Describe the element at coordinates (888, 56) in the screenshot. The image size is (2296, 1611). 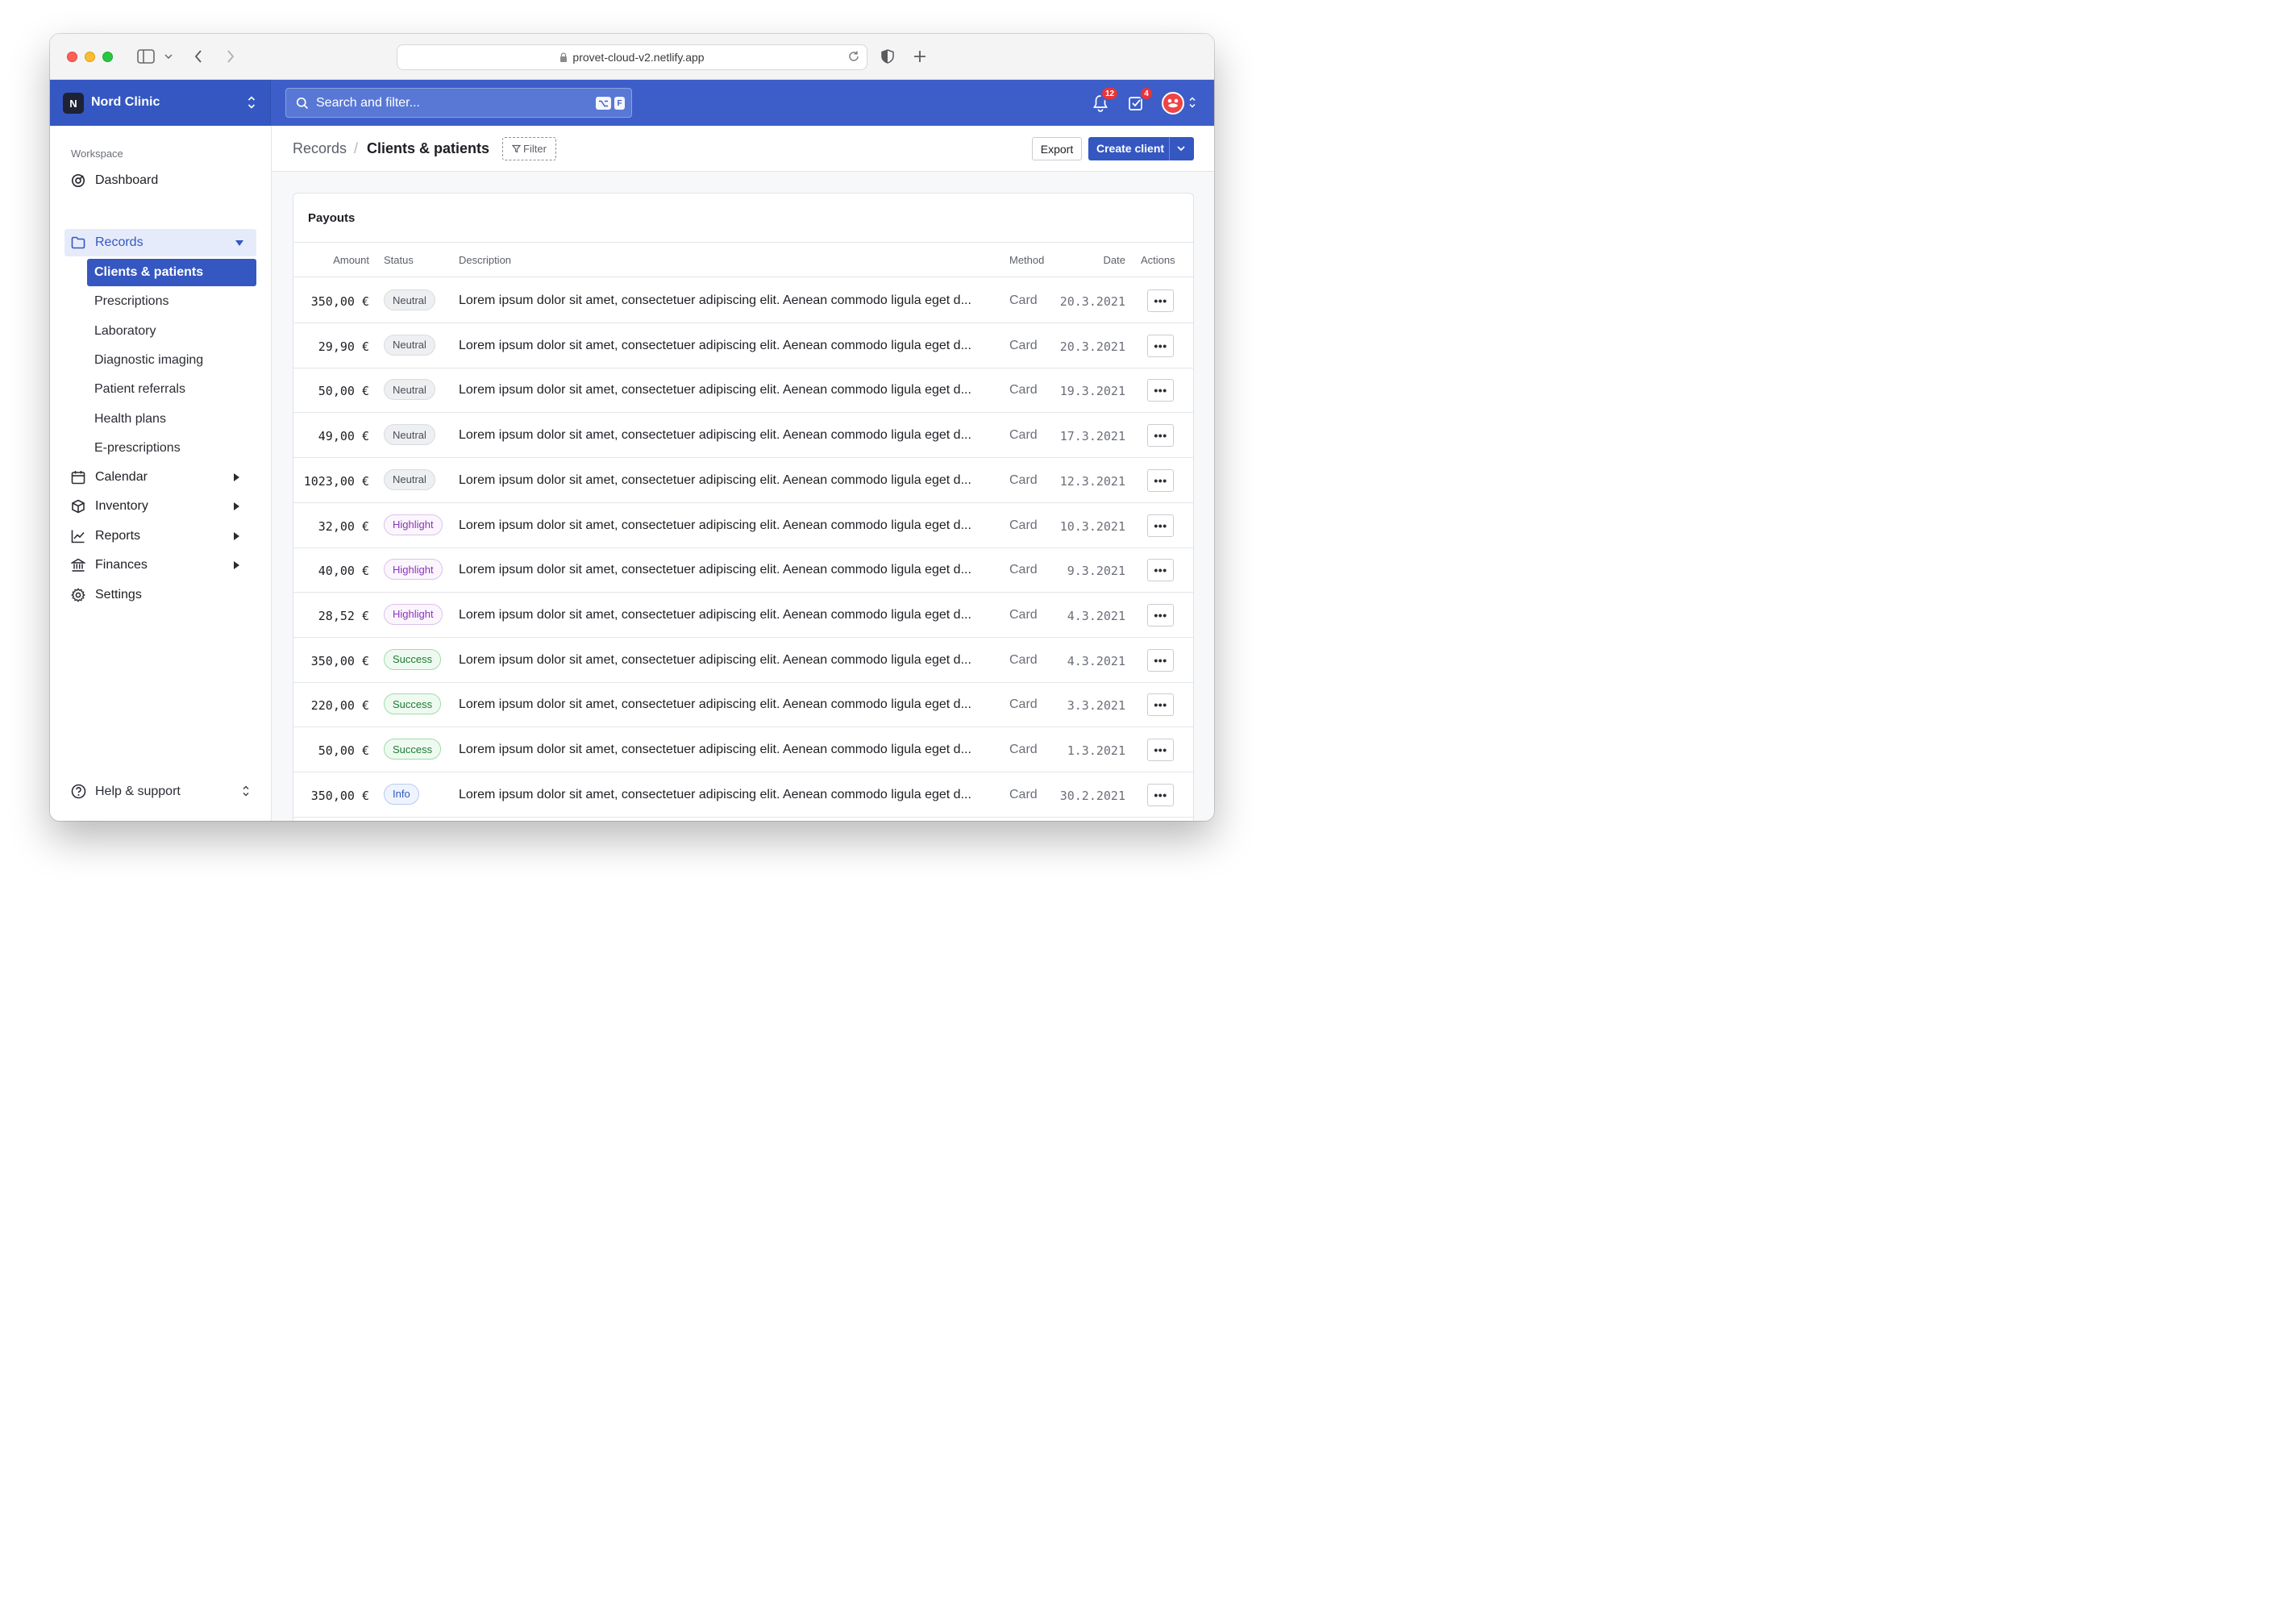
I see `shield-icon` at that location.